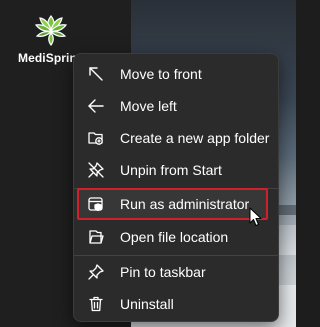  I want to click on menu-item-move-left: Move left, so click(176, 106).